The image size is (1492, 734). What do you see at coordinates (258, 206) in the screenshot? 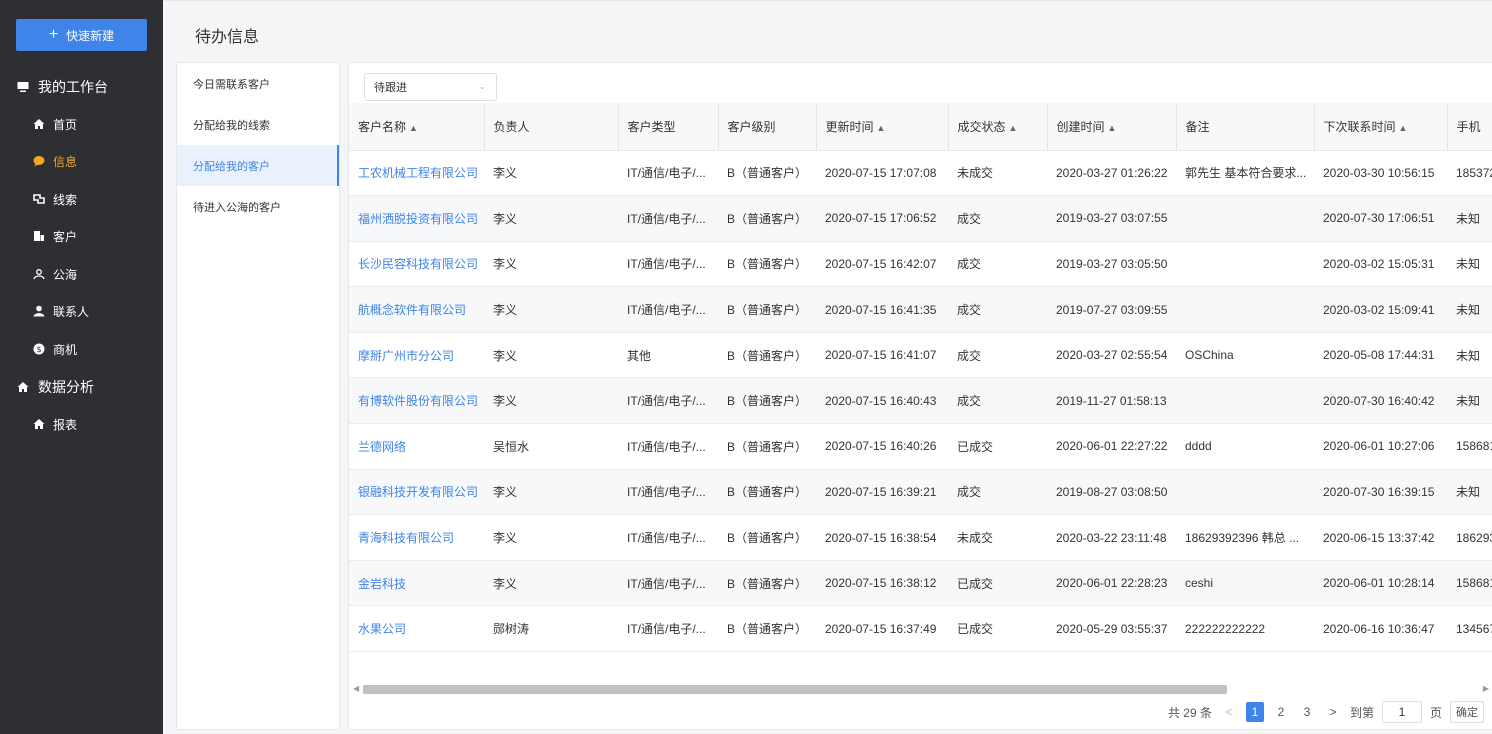
I see `category-to-pool-customers: 待进入公海的客户` at bounding box center [258, 206].